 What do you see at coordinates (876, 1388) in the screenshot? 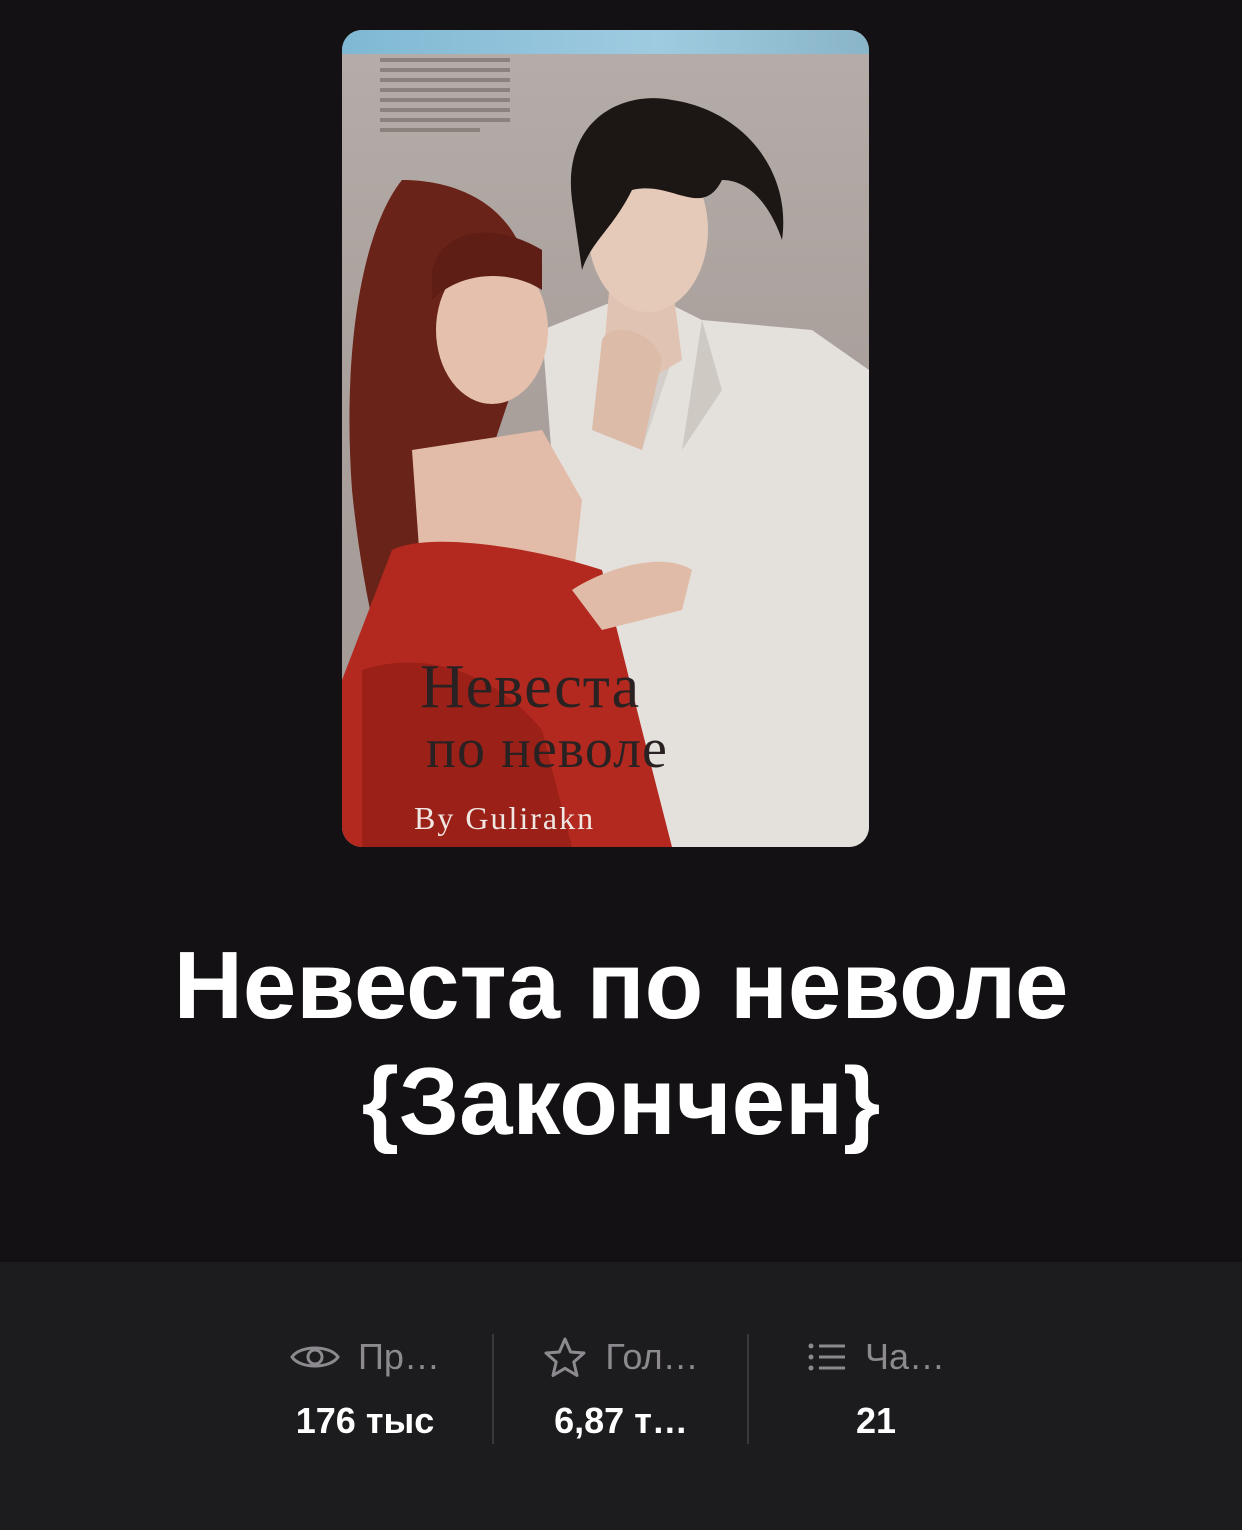
I see `stat-parts: Ча… 21` at bounding box center [876, 1388].